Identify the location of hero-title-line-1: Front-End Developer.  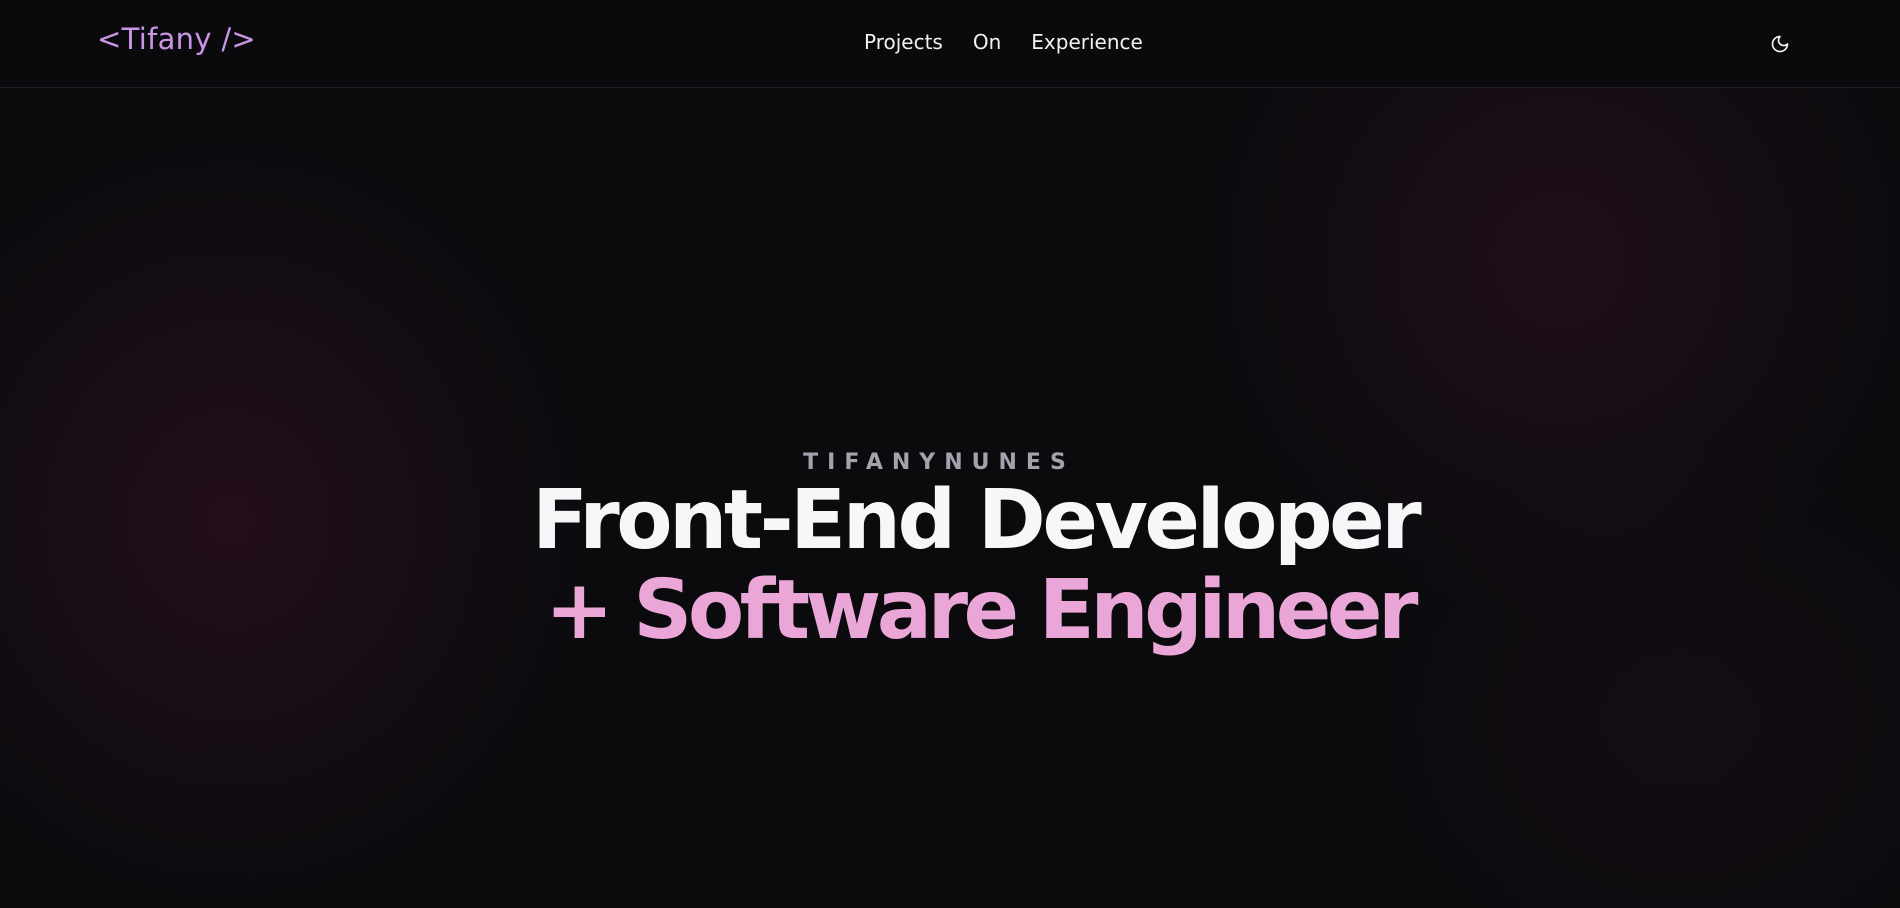
(977, 520).